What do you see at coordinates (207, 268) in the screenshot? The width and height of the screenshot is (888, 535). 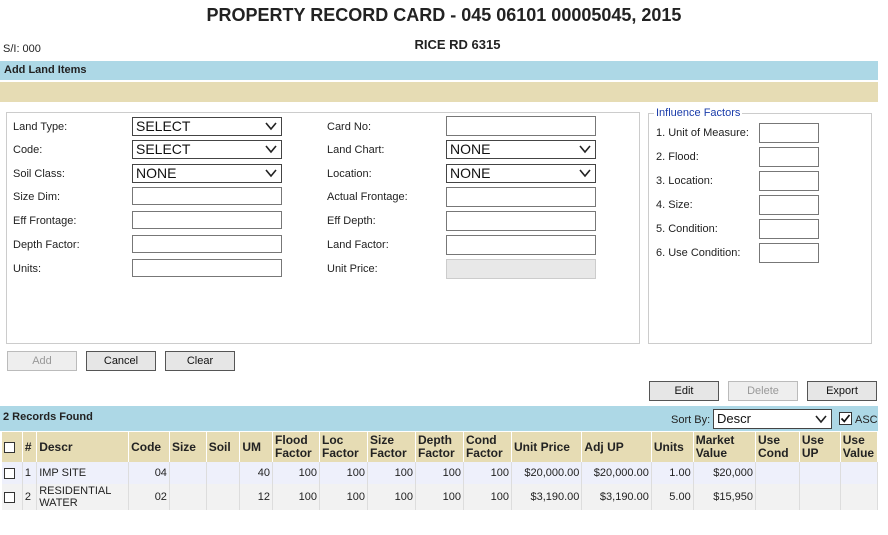 I see `units-input` at bounding box center [207, 268].